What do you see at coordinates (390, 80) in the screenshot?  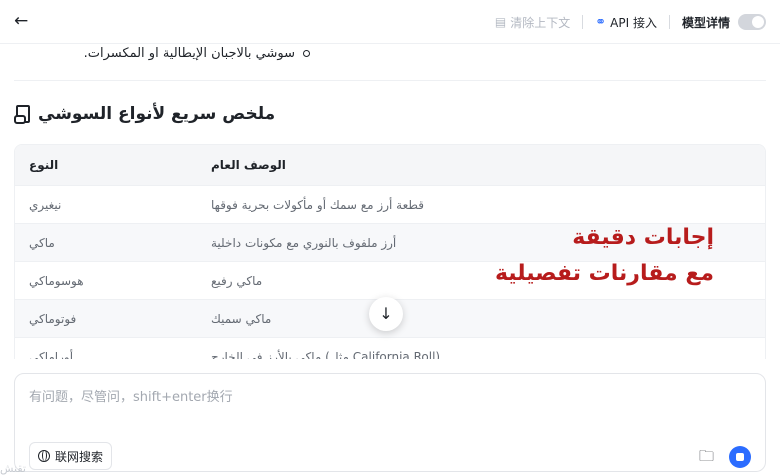 I see `divider` at bounding box center [390, 80].